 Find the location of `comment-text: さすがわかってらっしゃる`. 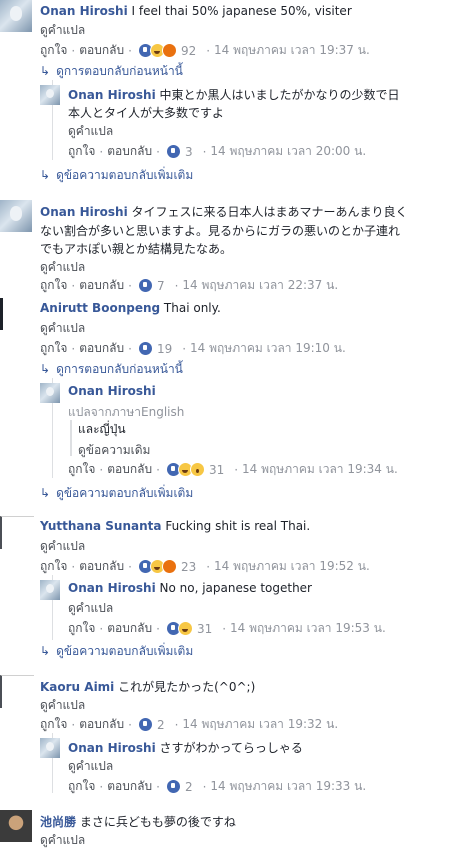

comment-text: さすがわかってらっしゃる is located at coordinates (231, 748).